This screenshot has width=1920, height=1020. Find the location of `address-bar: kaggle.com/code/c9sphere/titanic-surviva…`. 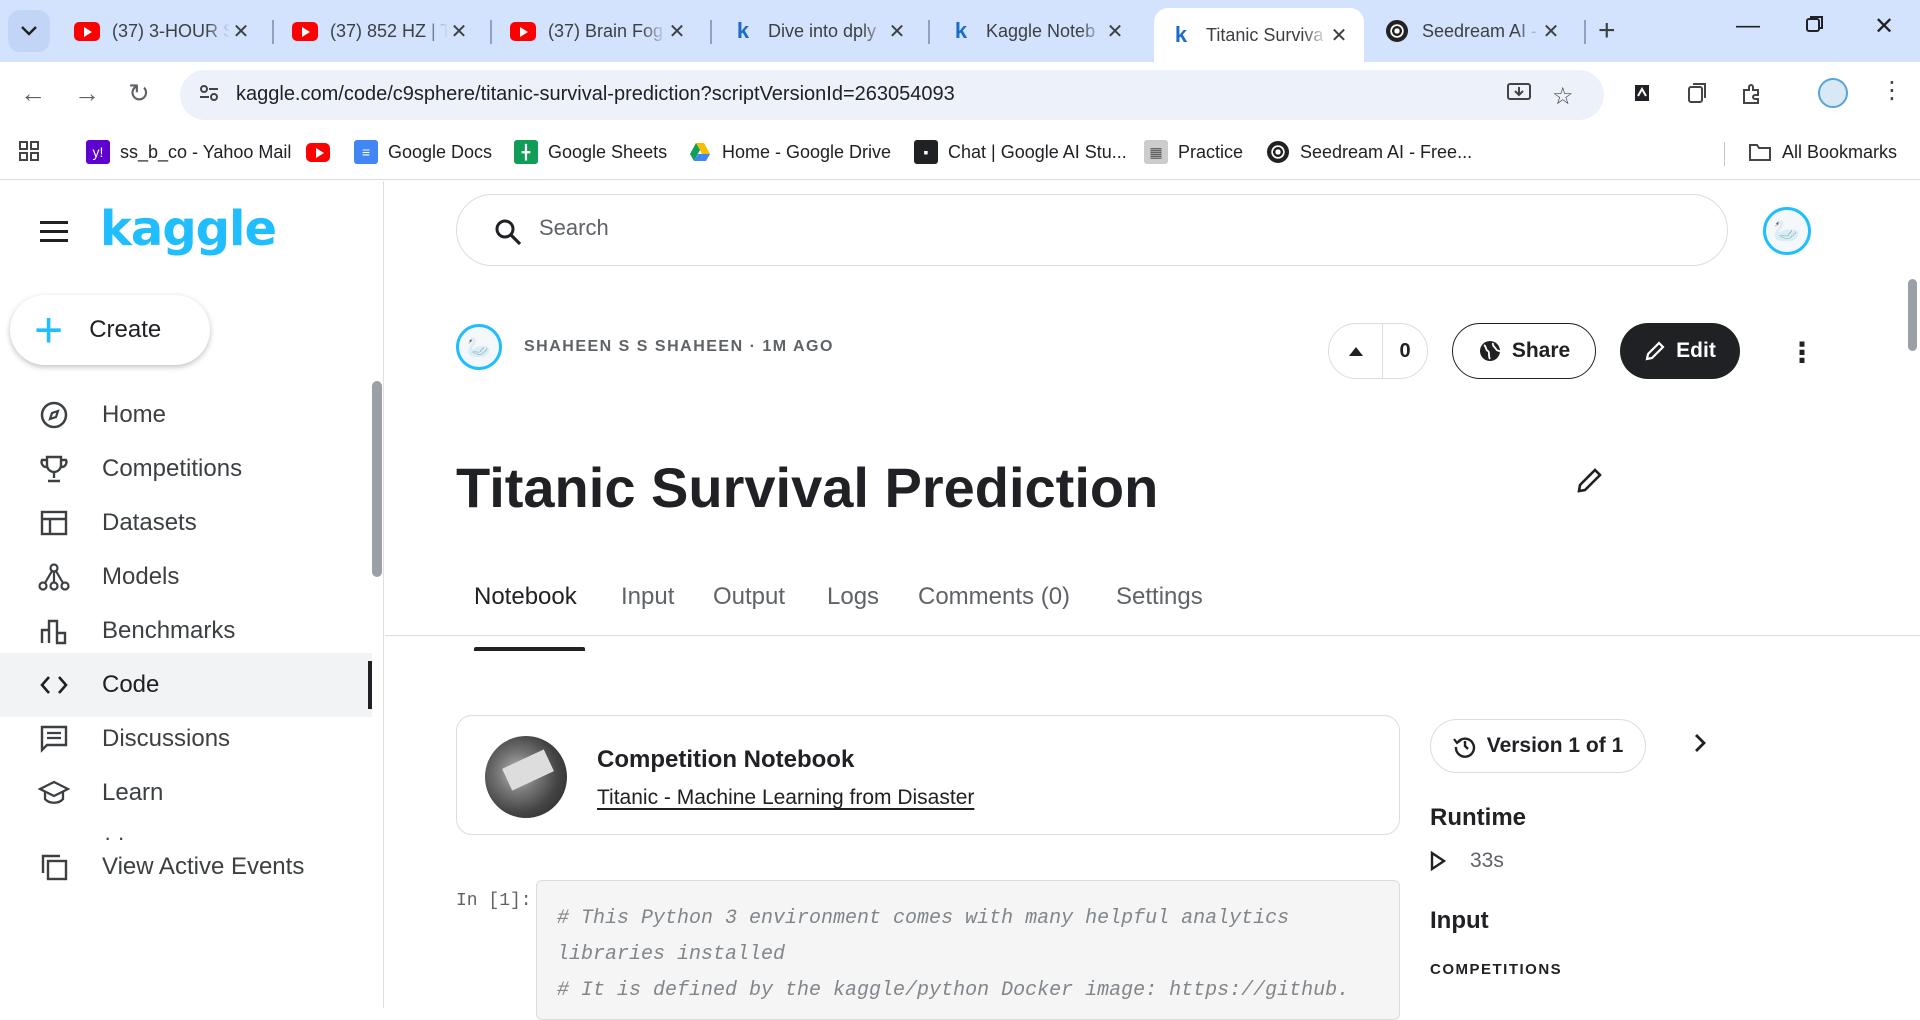

address-bar: kaggle.com/code/c9sphere/titanic-surviva… is located at coordinates (892, 95).